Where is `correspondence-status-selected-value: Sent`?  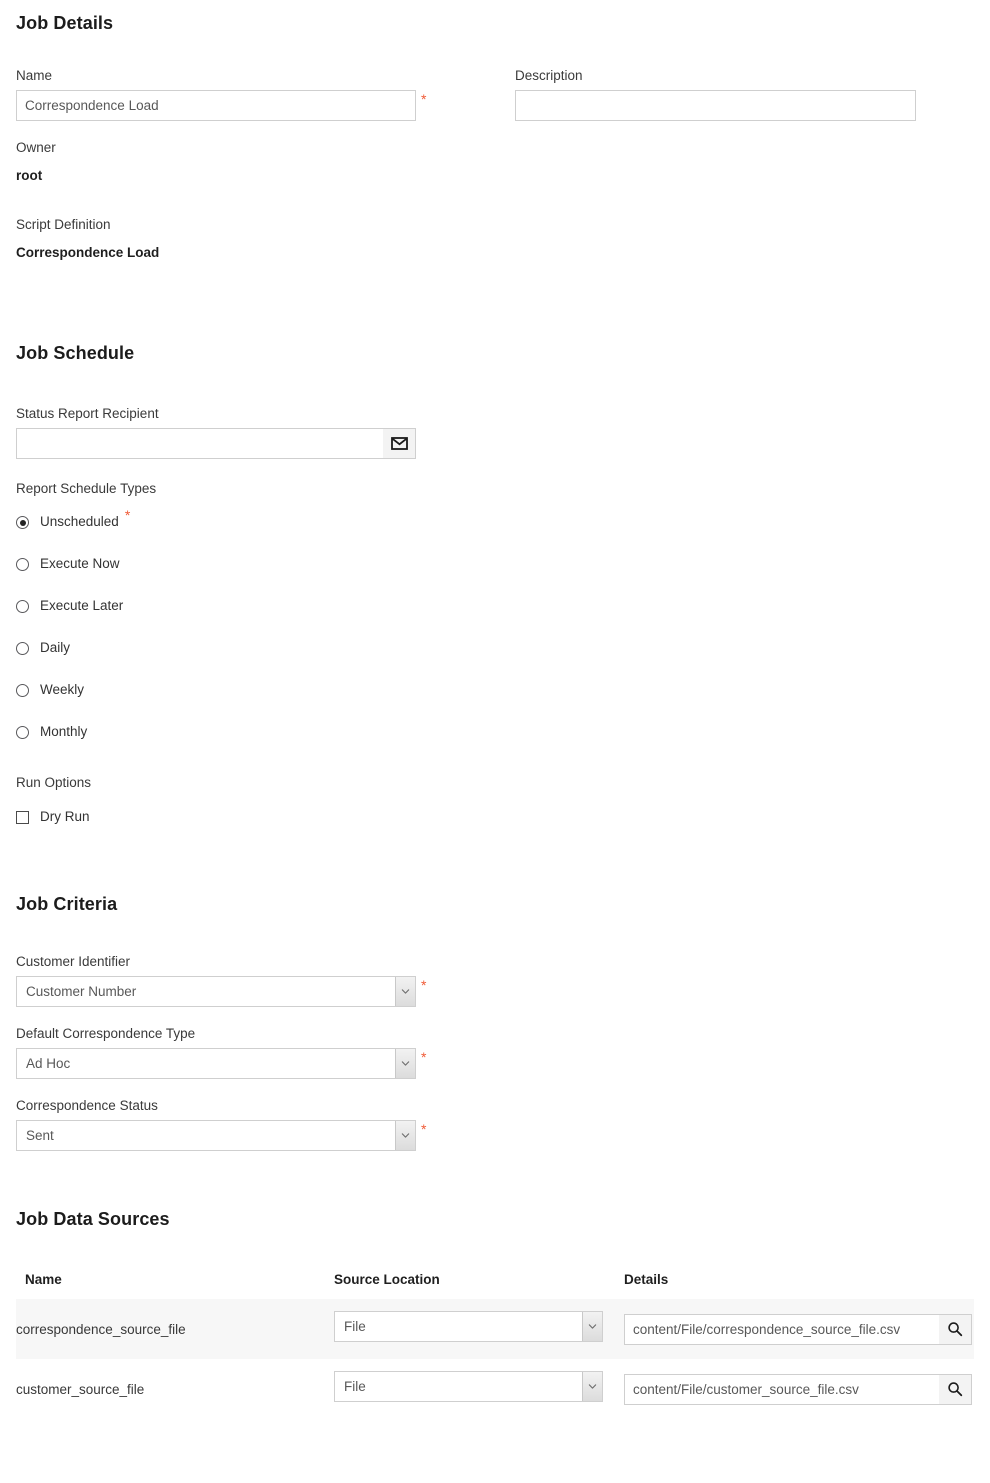
correspondence-status-selected-value: Sent is located at coordinates (40, 1135).